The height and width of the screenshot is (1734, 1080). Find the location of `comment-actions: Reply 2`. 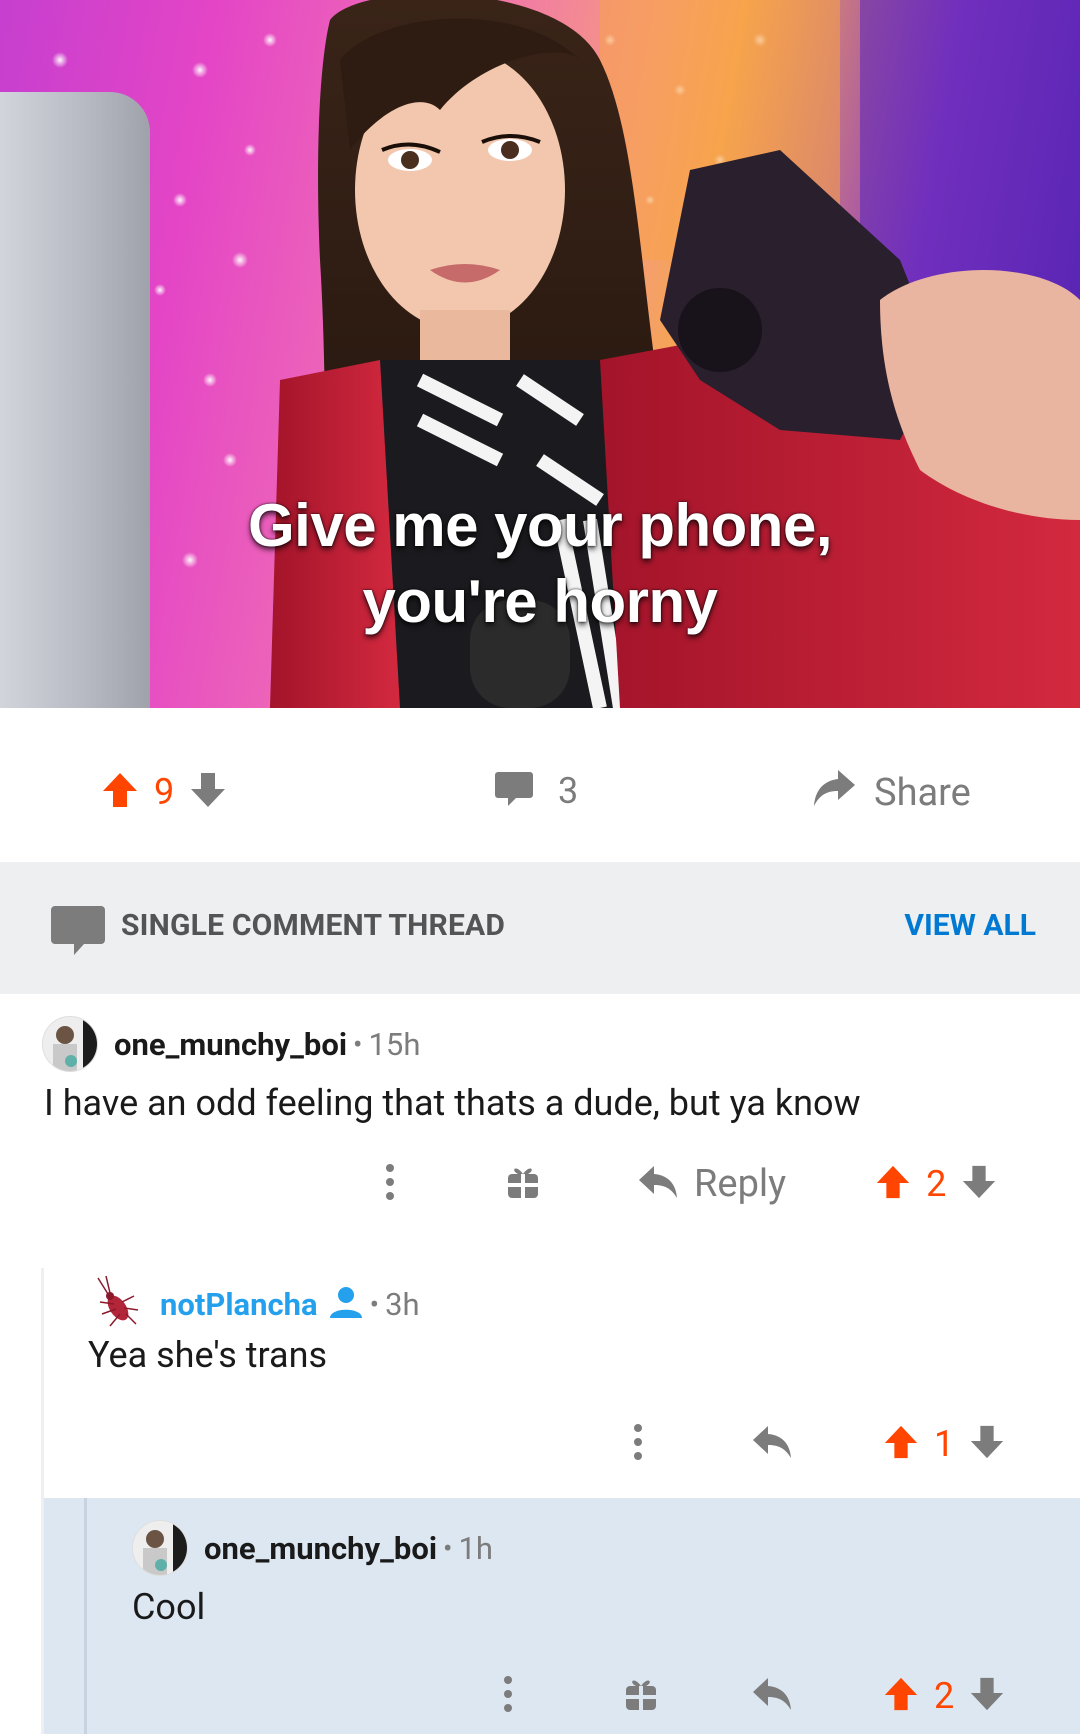

comment-actions: Reply 2 is located at coordinates (691, 1184).